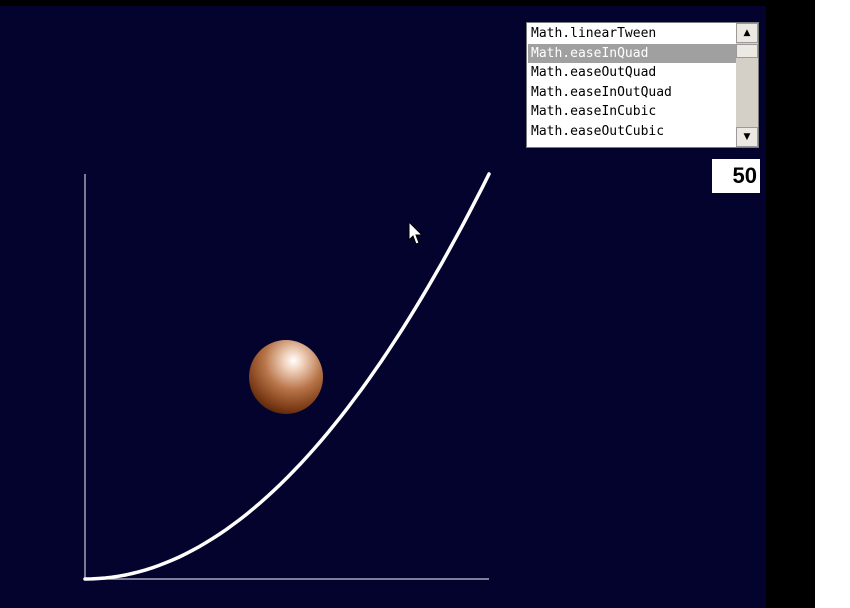 This screenshot has width=850, height=608. I want to click on list-item: Math.easeInCubic, so click(632, 112).